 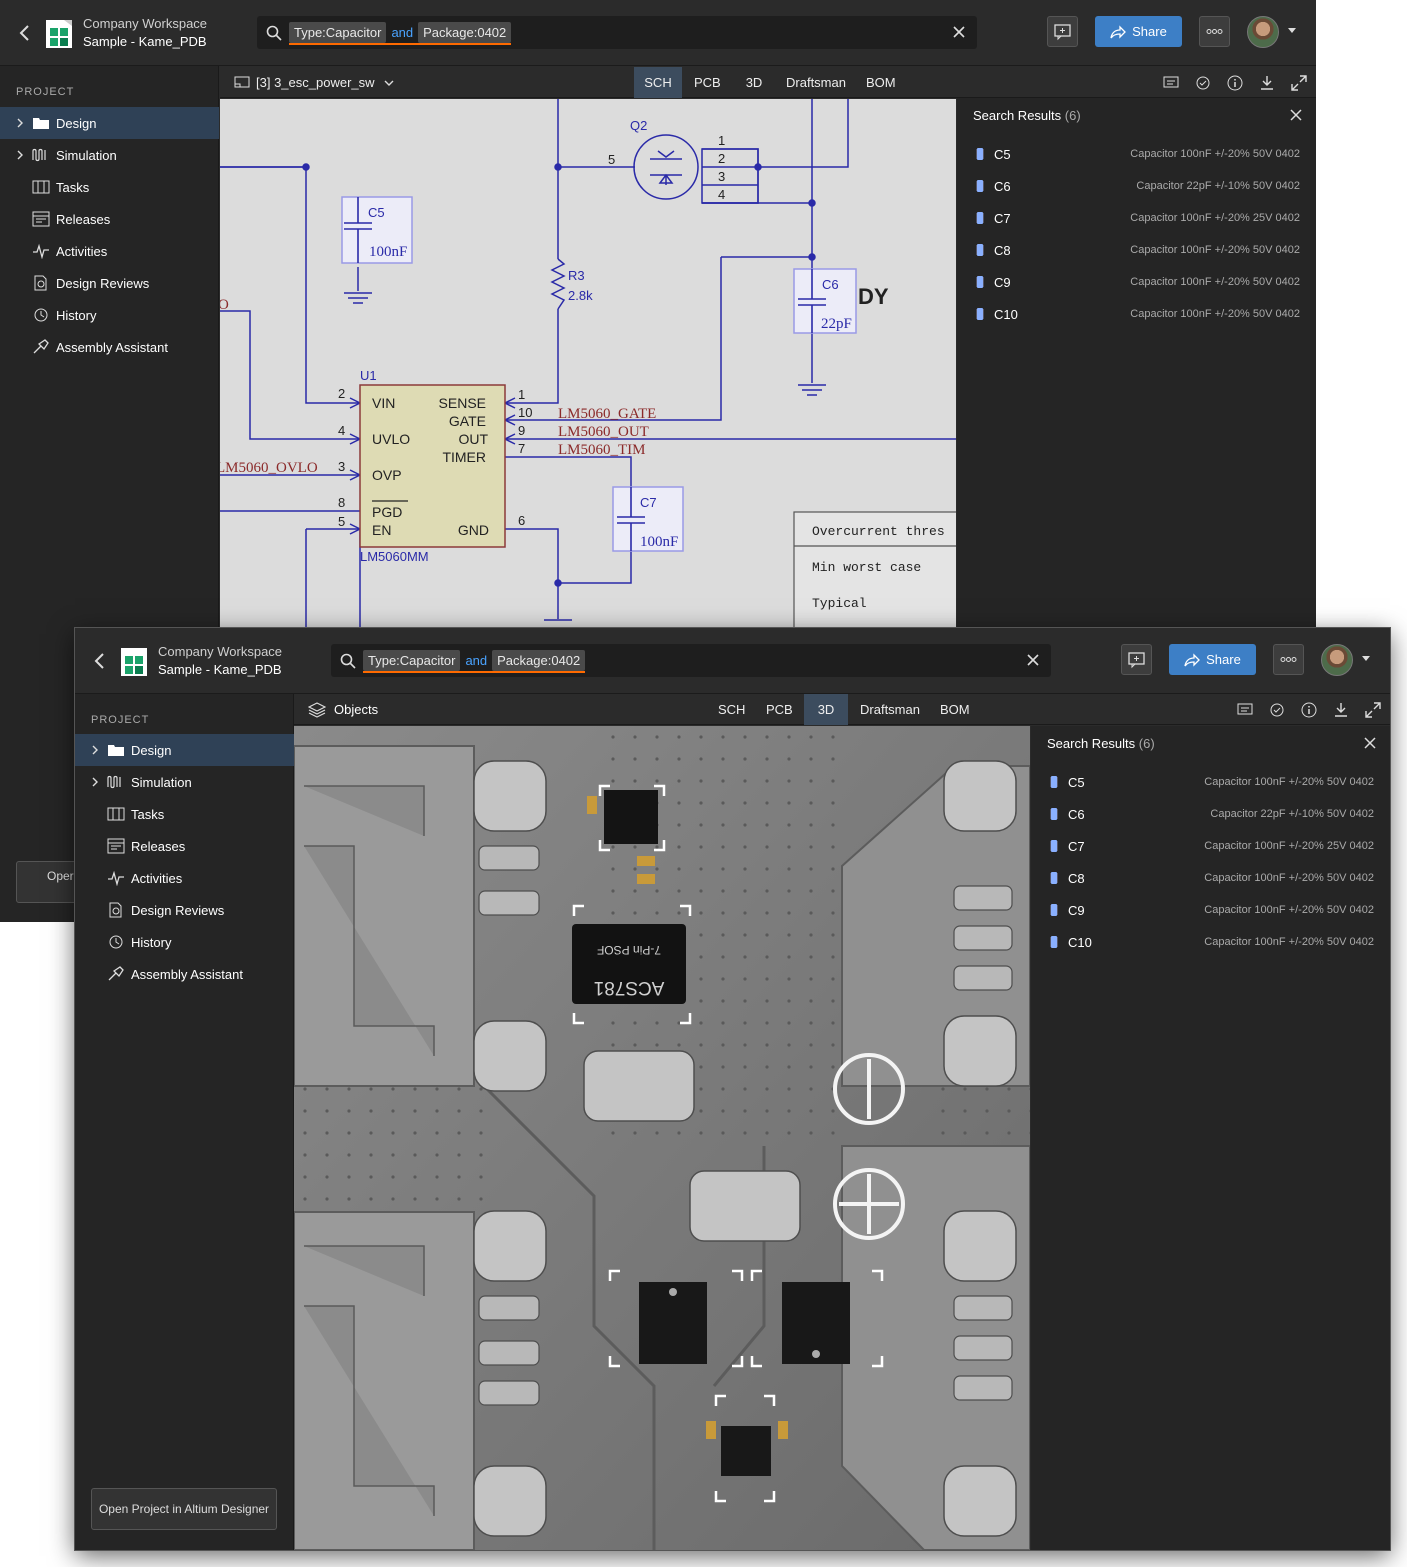 I want to click on document-icon, so click(x=242, y=82).